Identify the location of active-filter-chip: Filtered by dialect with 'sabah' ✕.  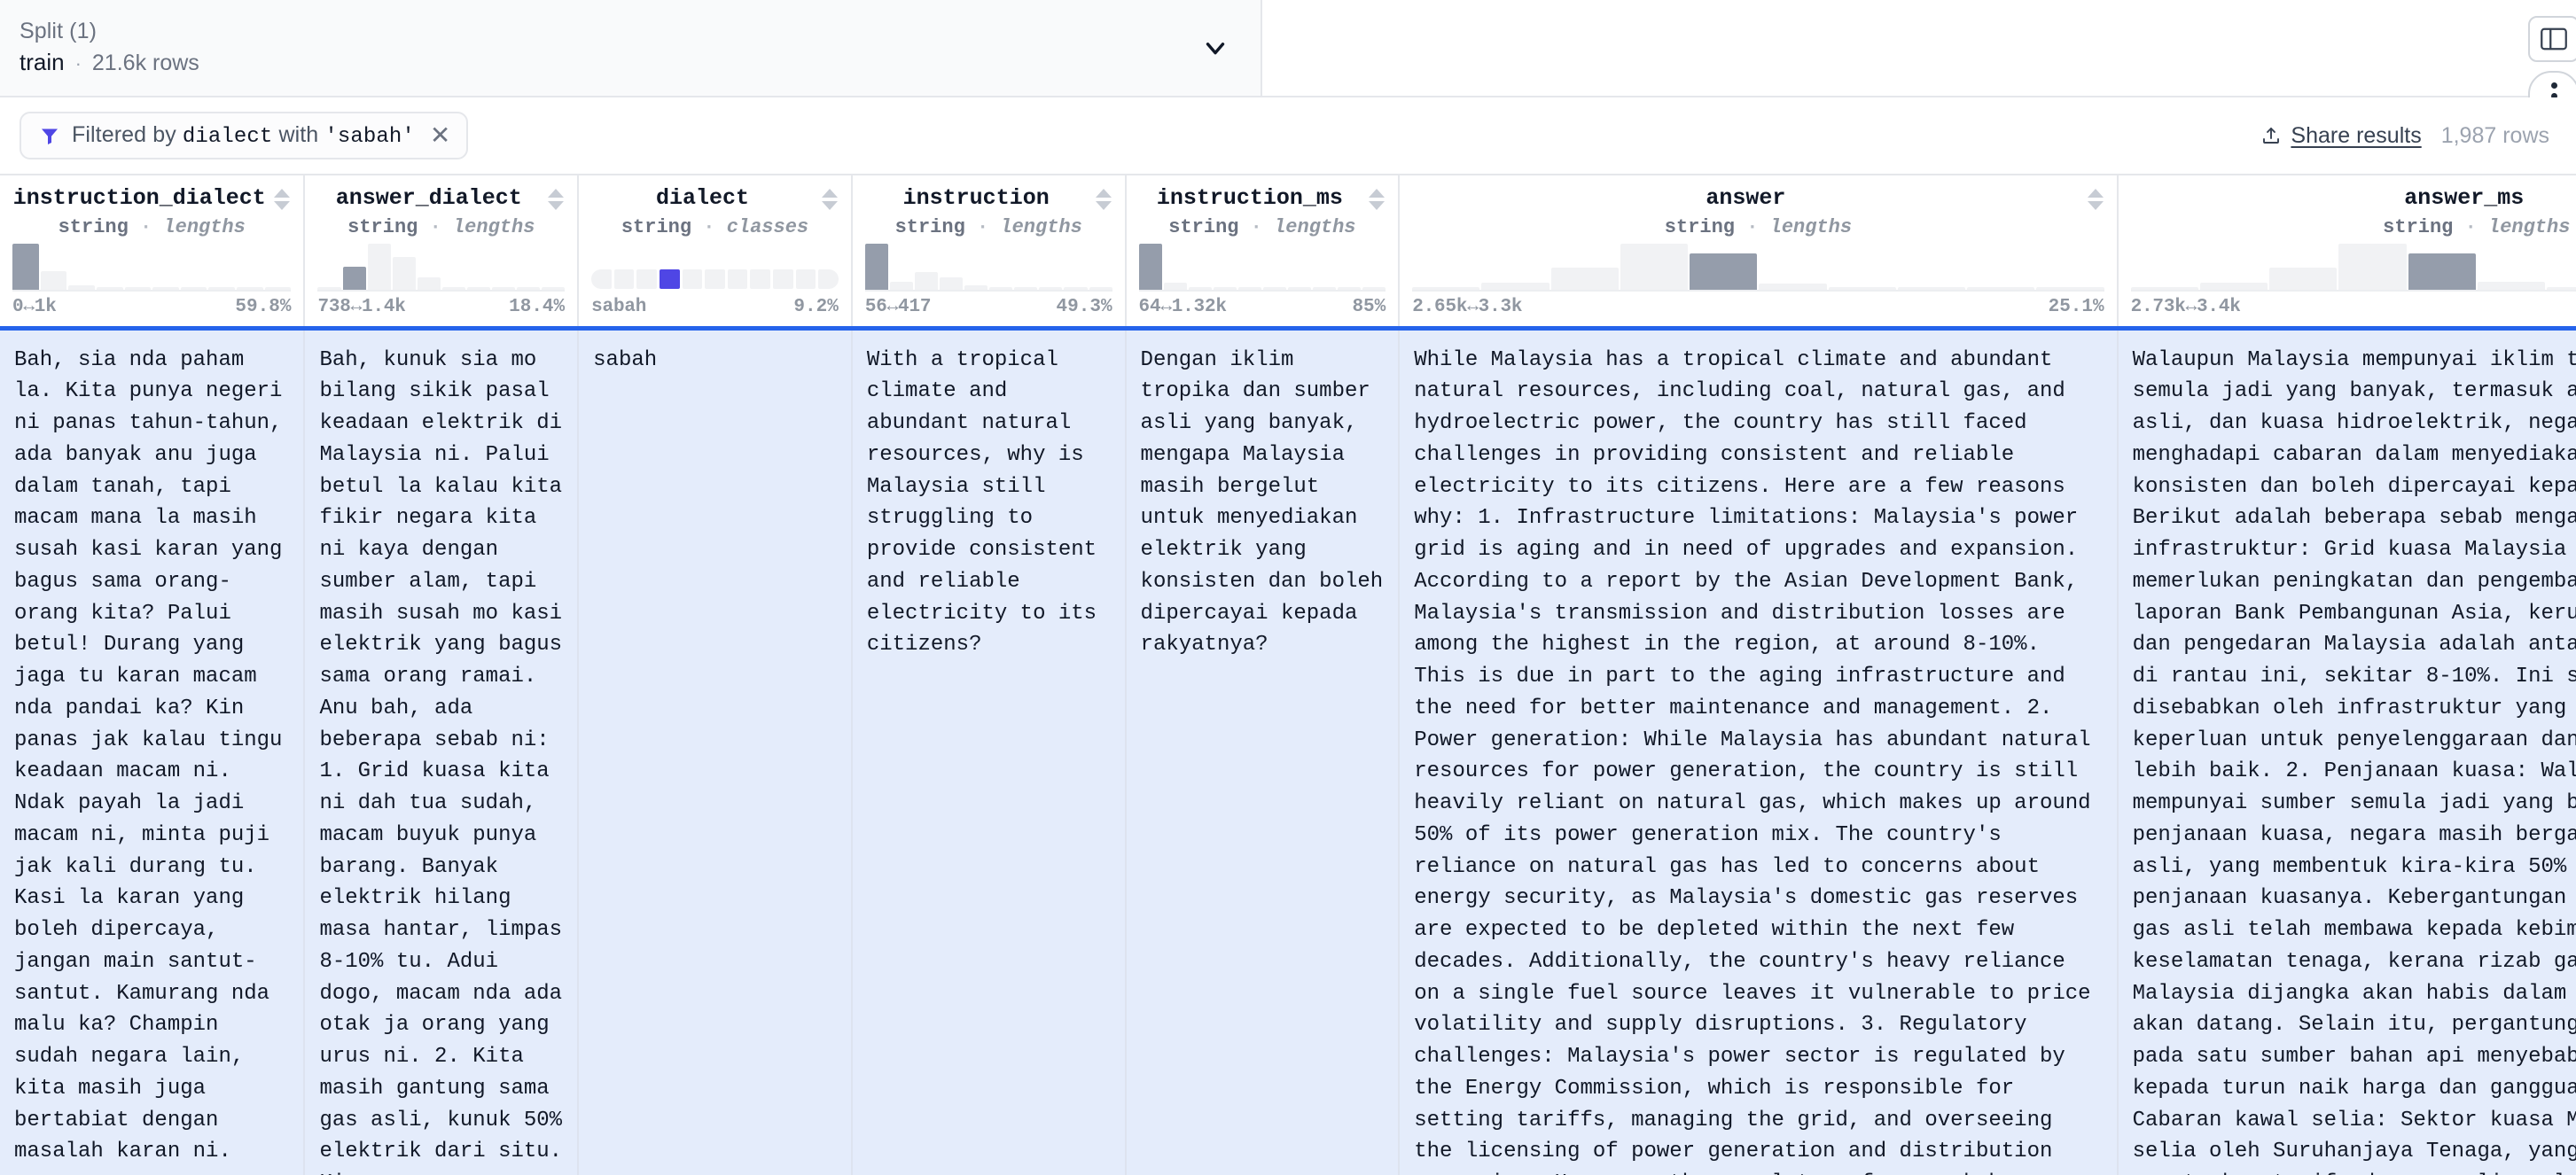
(244, 136).